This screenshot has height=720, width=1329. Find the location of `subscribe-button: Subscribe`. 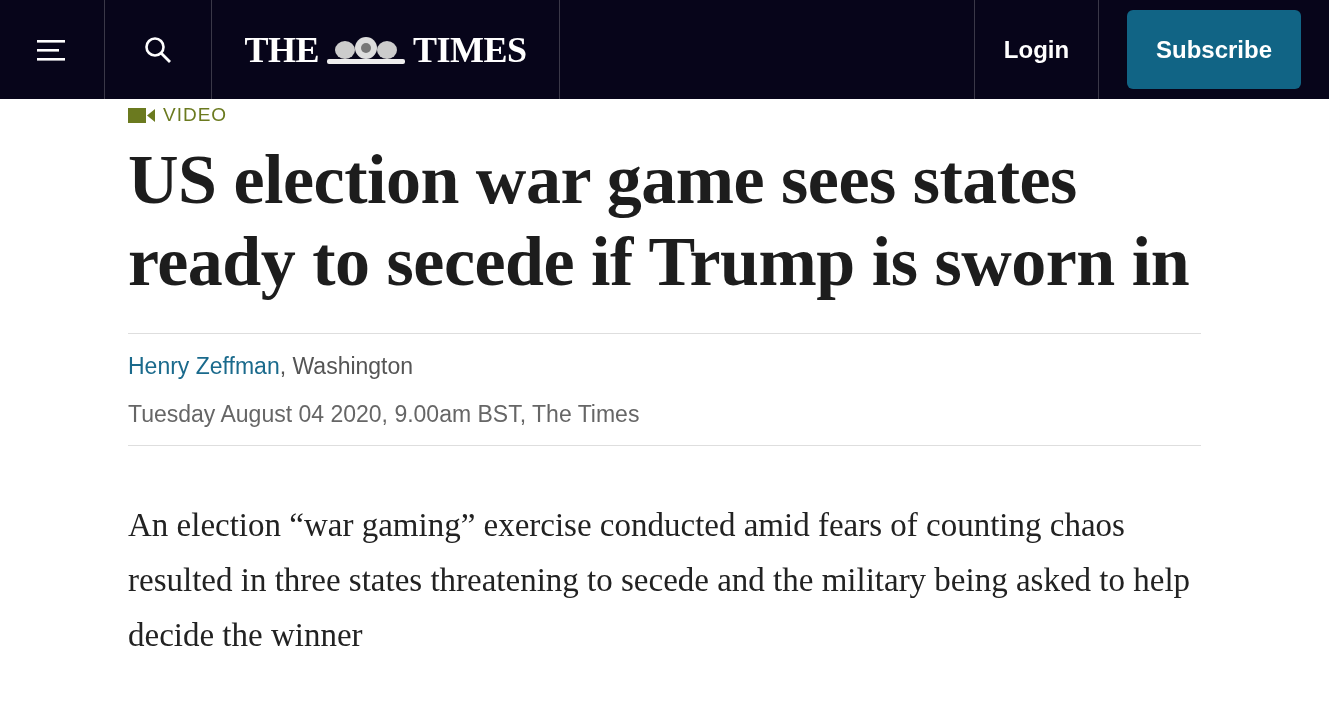

subscribe-button: Subscribe is located at coordinates (1214, 49).